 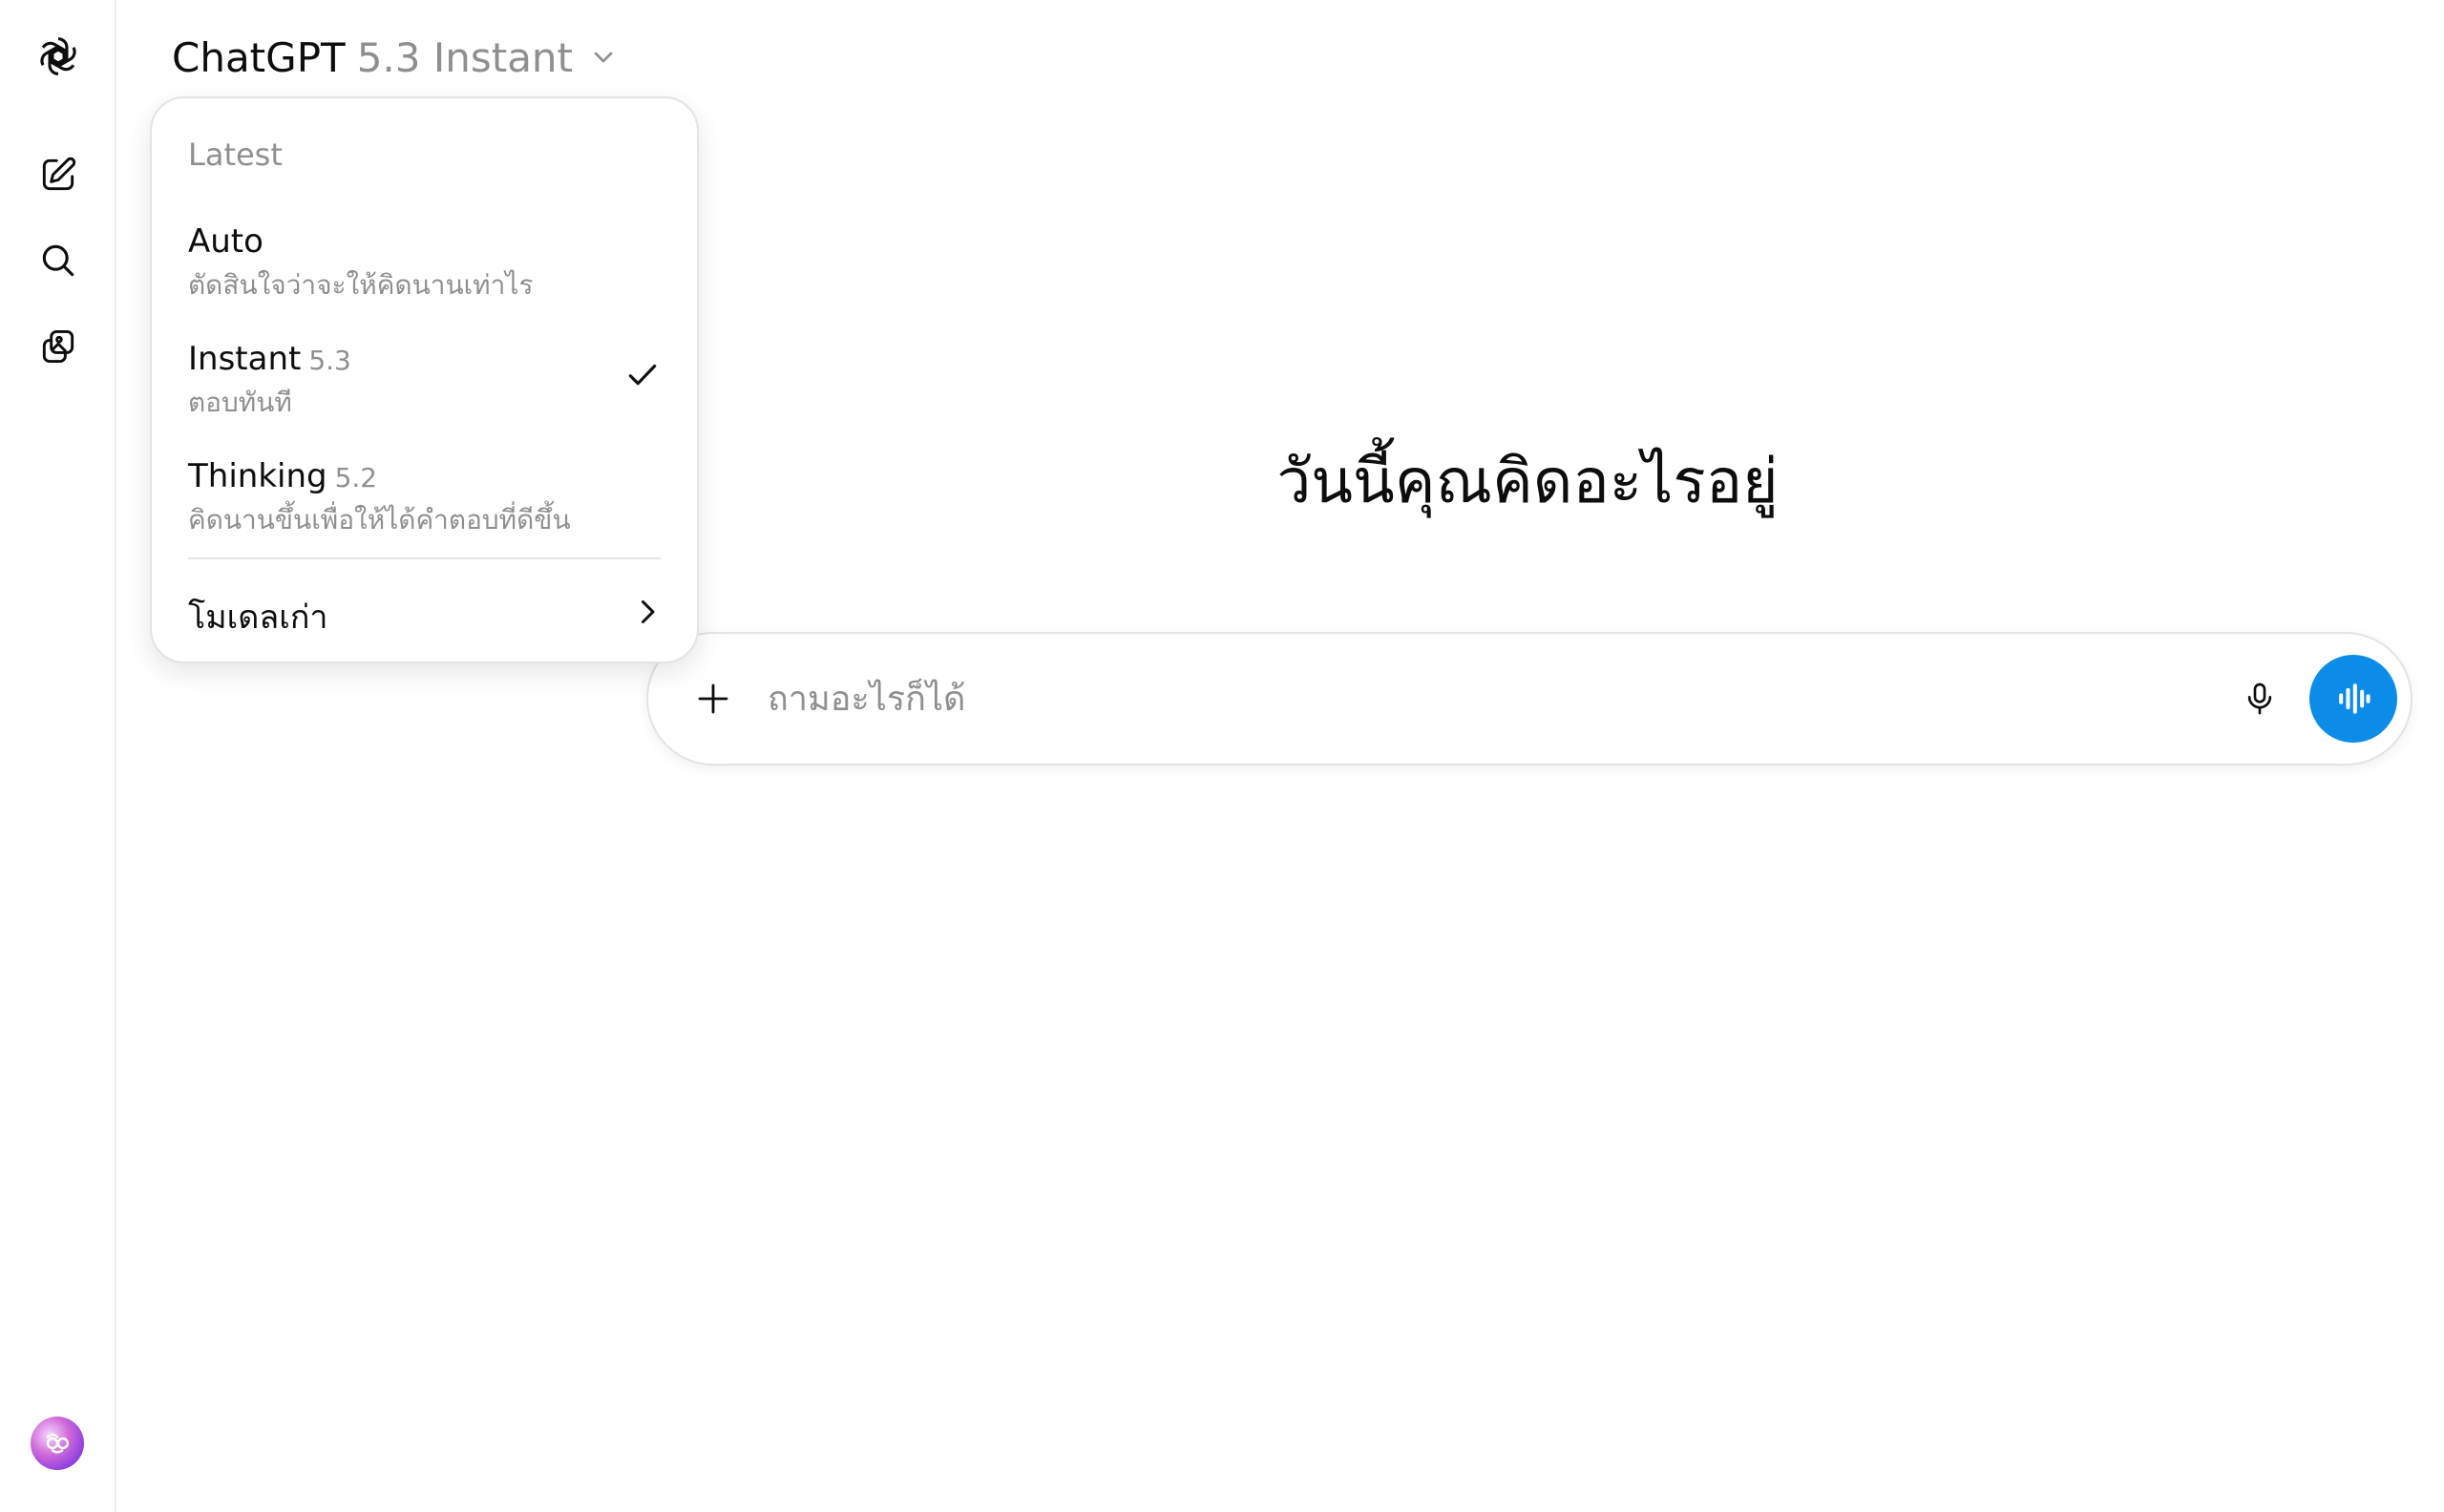 What do you see at coordinates (465, 57) in the screenshot?
I see `model-variant-label: 5.3 Instant` at bounding box center [465, 57].